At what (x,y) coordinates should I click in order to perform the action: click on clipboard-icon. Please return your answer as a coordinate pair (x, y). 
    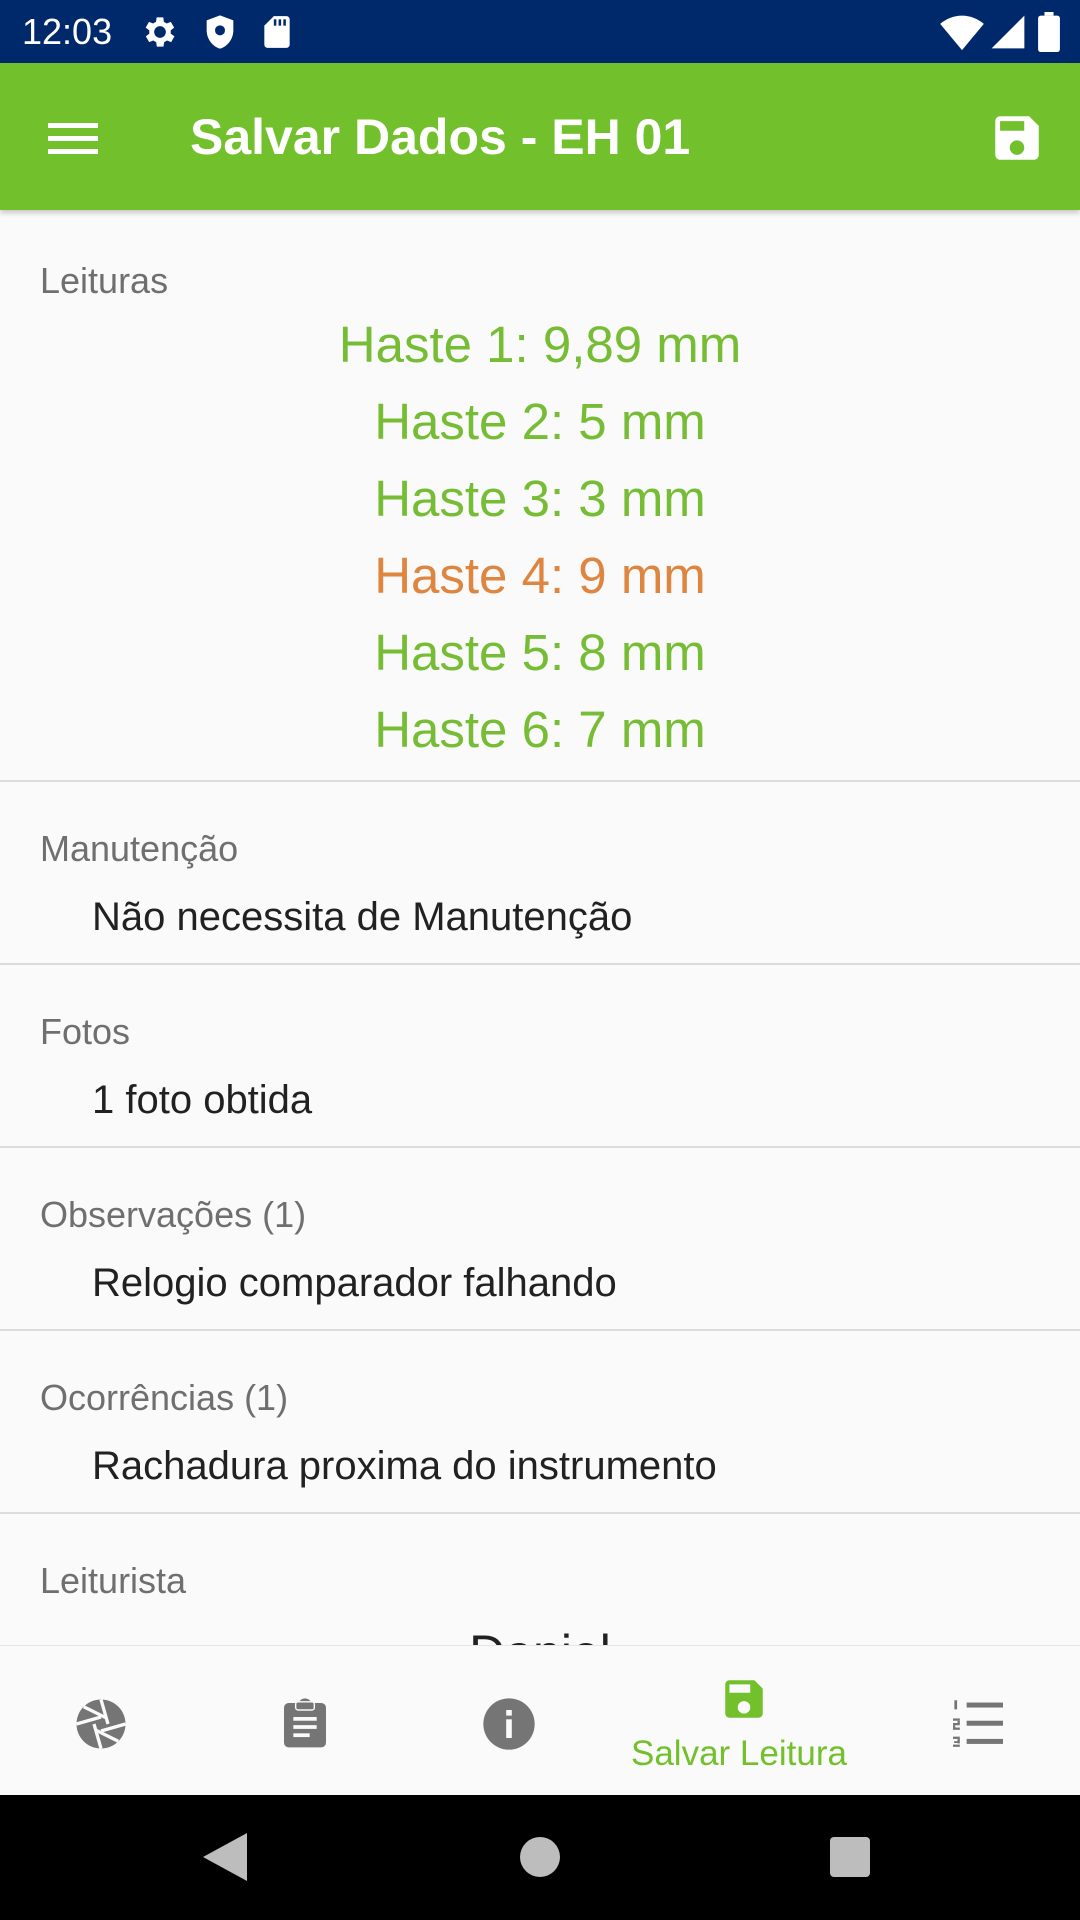
    Looking at the image, I should click on (305, 1723).